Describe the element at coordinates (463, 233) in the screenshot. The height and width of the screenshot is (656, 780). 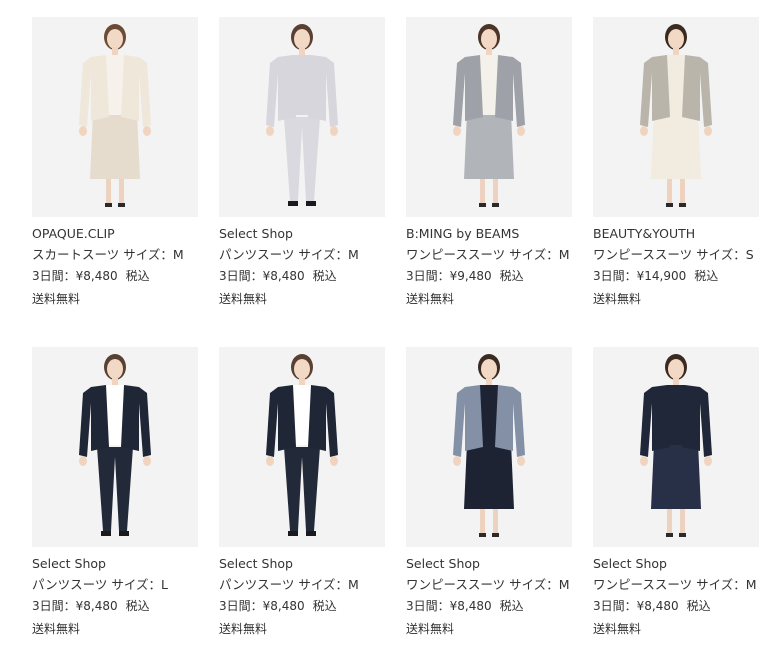
I see `product-brand: B:MING by BEAMS` at that location.